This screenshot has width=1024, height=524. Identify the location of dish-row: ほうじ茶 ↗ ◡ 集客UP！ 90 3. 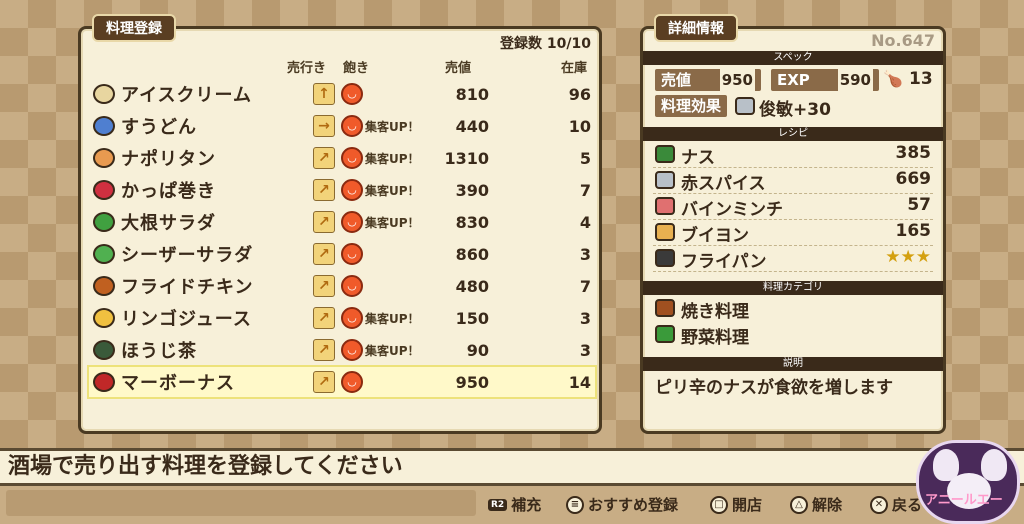
(342, 350).